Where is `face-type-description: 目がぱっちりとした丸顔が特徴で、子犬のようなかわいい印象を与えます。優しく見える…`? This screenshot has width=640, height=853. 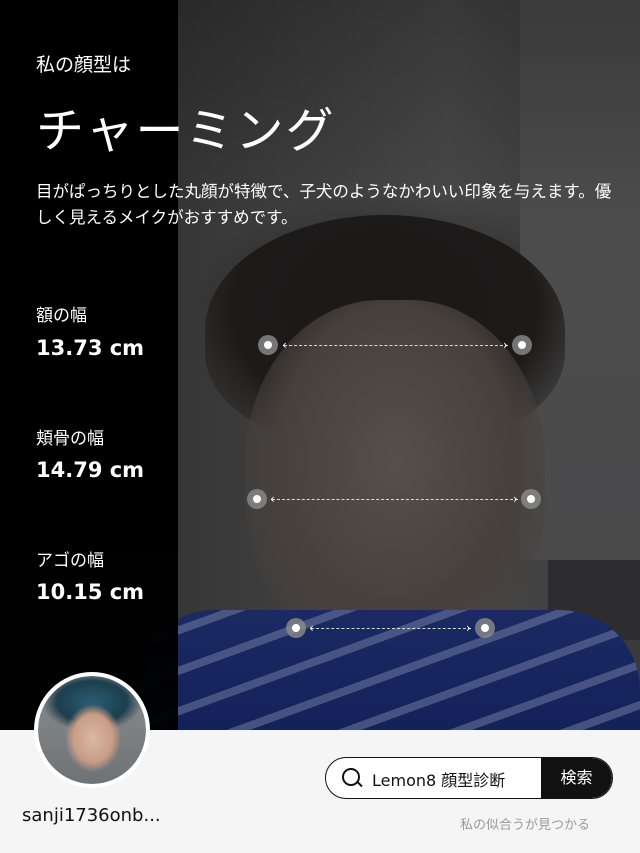 face-type-description: 目がぱっちりとした丸顔が特徴で、子犬のようなかわいい印象を与えます。優しく見える… is located at coordinates (324, 204).